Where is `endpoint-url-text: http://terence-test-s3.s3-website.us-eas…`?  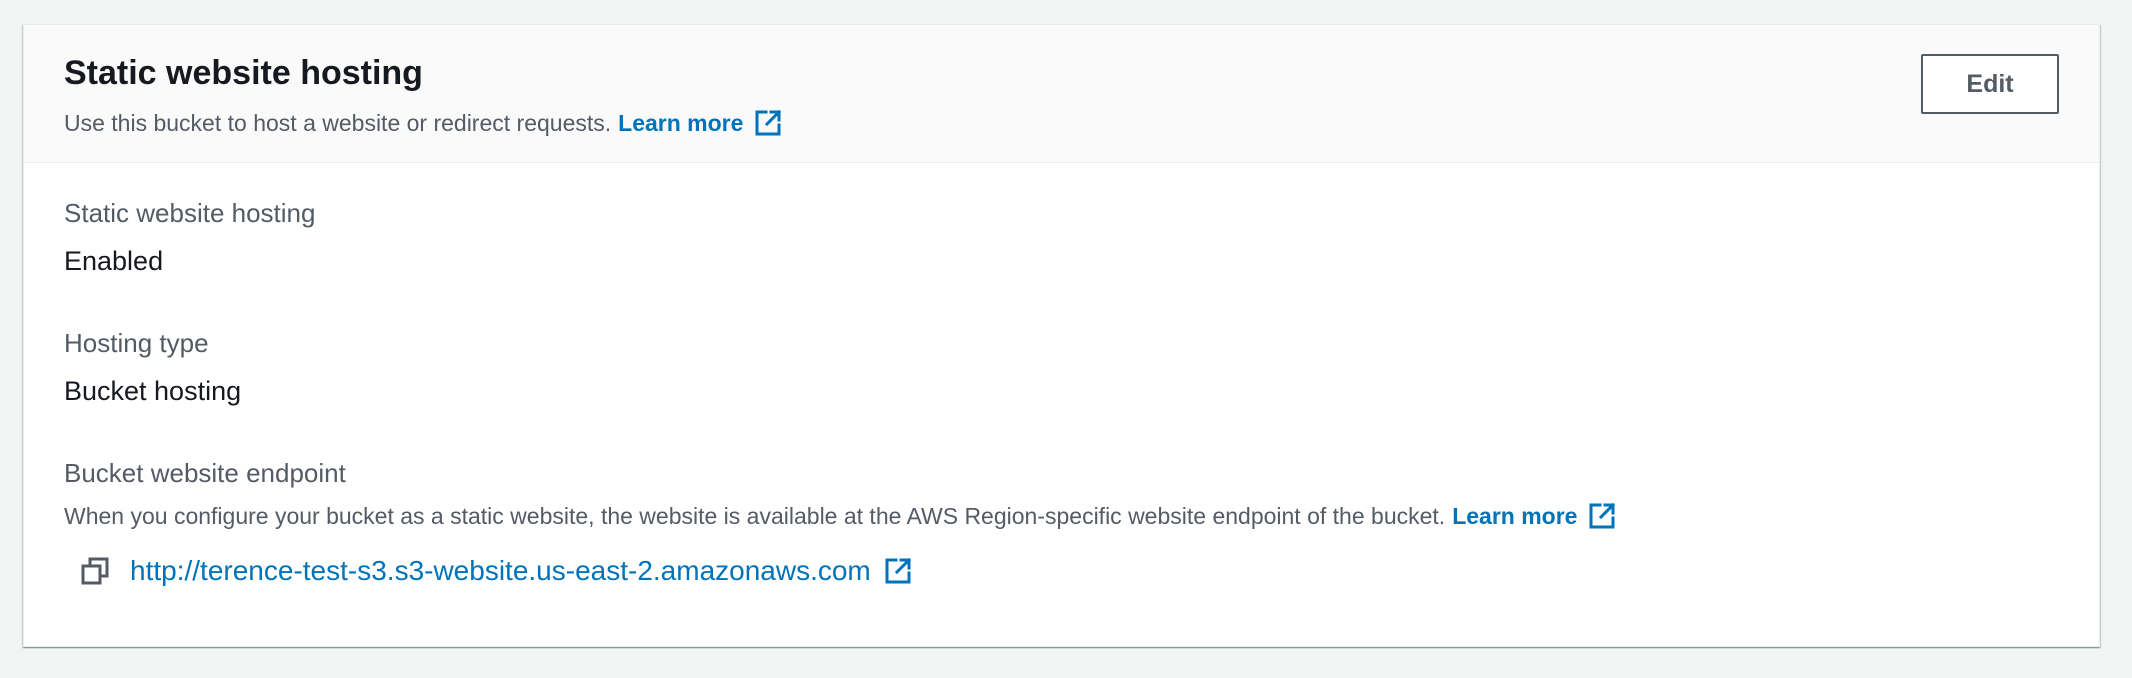
endpoint-url-text: http://terence-test-s3.s3-website.us-eas… is located at coordinates (500, 570).